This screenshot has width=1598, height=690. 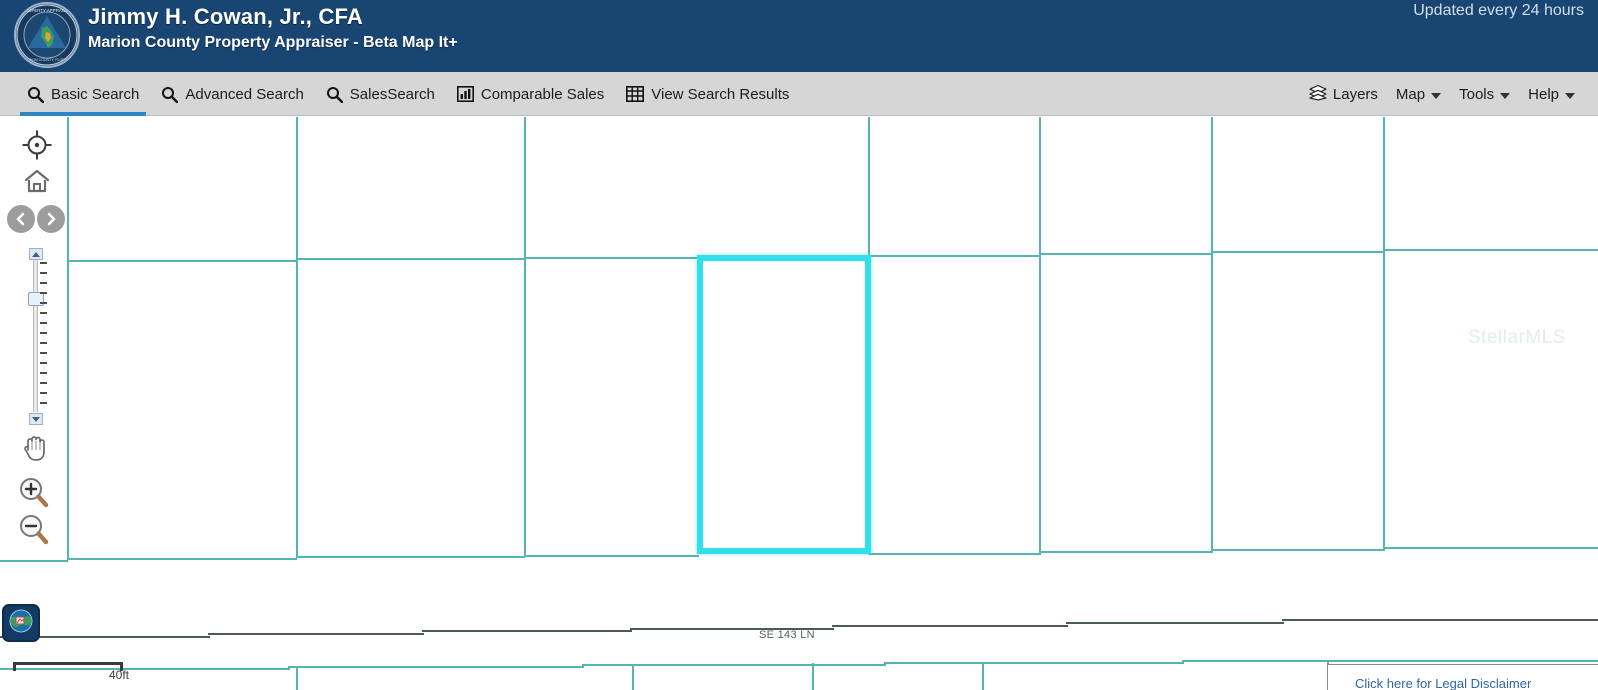 I want to click on zoom-slider-down-button, so click(x=36, y=419).